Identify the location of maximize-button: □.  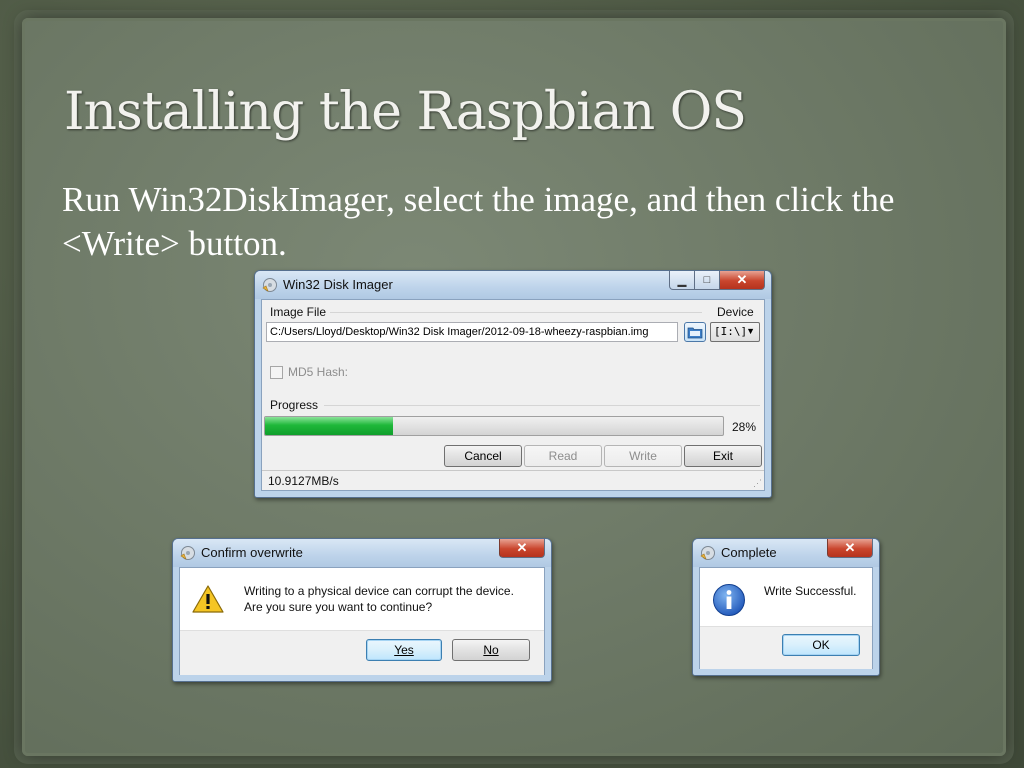
(707, 280).